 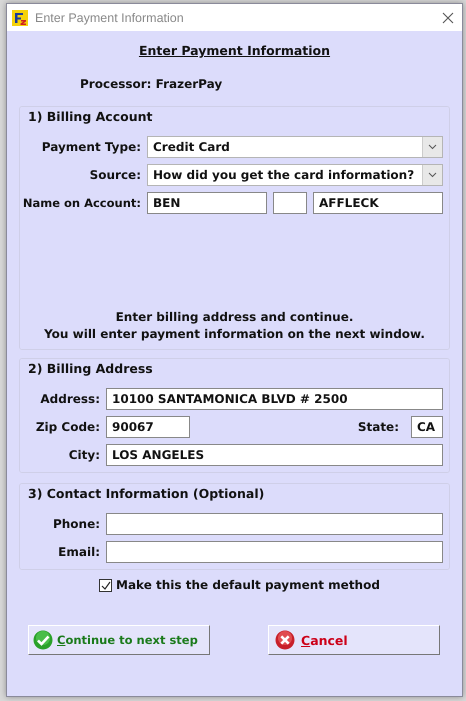 I want to click on input-field: CA, so click(x=427, y=427).